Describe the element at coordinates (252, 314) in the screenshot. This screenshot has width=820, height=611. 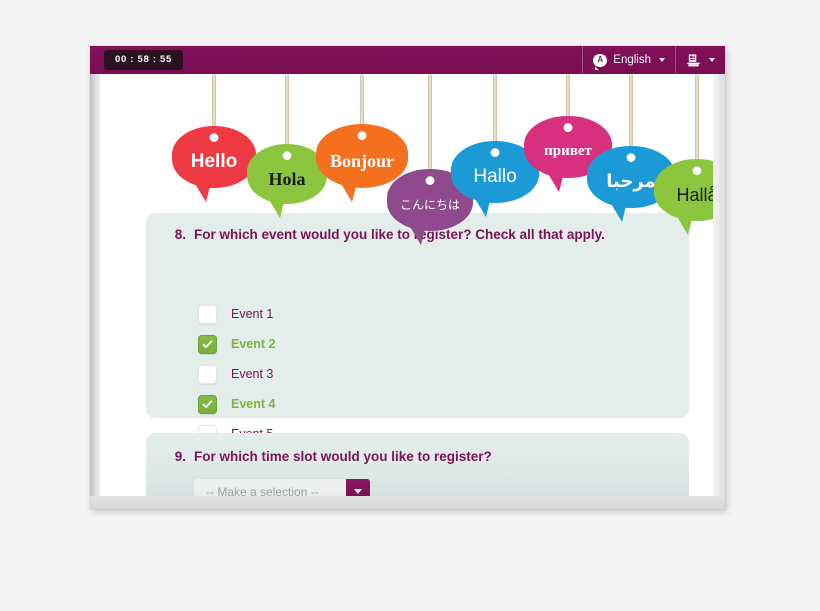
I see `choice-label-event-1: Event 1` at that location.